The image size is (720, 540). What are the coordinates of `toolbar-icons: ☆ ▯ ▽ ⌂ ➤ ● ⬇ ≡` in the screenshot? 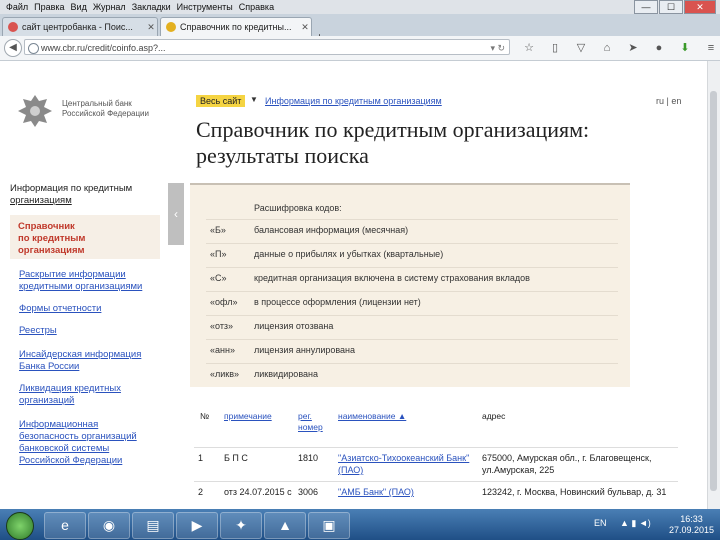 It's located at (620, 48).